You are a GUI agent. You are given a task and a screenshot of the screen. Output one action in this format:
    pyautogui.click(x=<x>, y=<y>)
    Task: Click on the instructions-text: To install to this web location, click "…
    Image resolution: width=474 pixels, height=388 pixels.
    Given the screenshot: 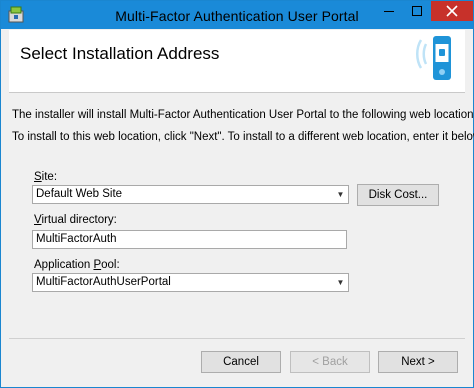 What is the action you would take?
    pyautogui.click(x=243, y=137)
    